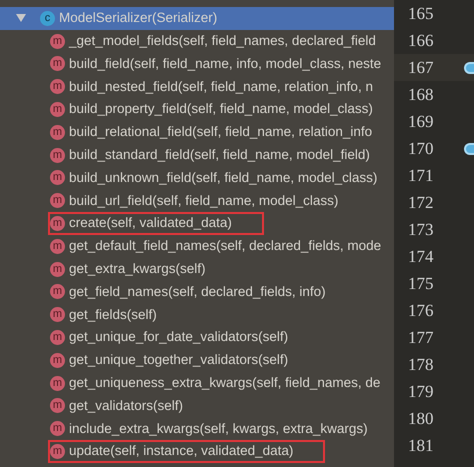 This screenshot has height=467, width=474. What do you see at coordinates (197, 291) in the screenshot?
I see `tree-item-label: get_field_names(self, declared_fields, info)` at bounding box center [197, 291].